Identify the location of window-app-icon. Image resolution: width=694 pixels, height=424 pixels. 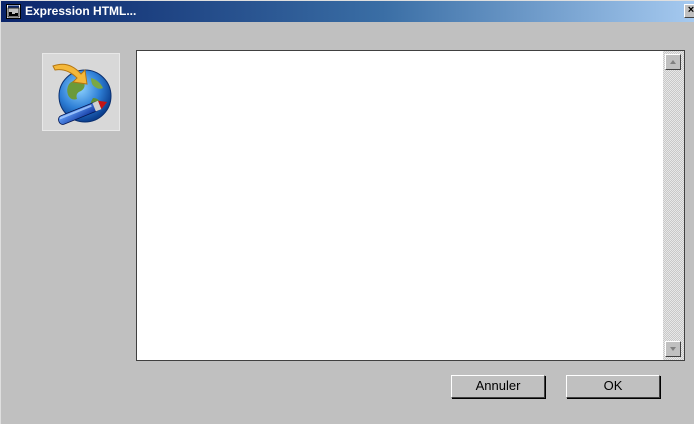
(13, 11).